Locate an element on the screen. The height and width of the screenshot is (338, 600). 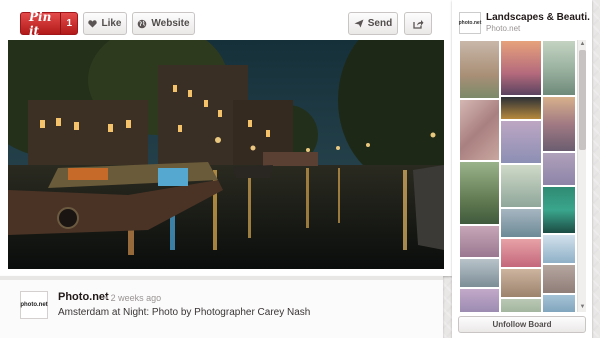
pin-it-count: 1 is located at coordinates (68, 23).